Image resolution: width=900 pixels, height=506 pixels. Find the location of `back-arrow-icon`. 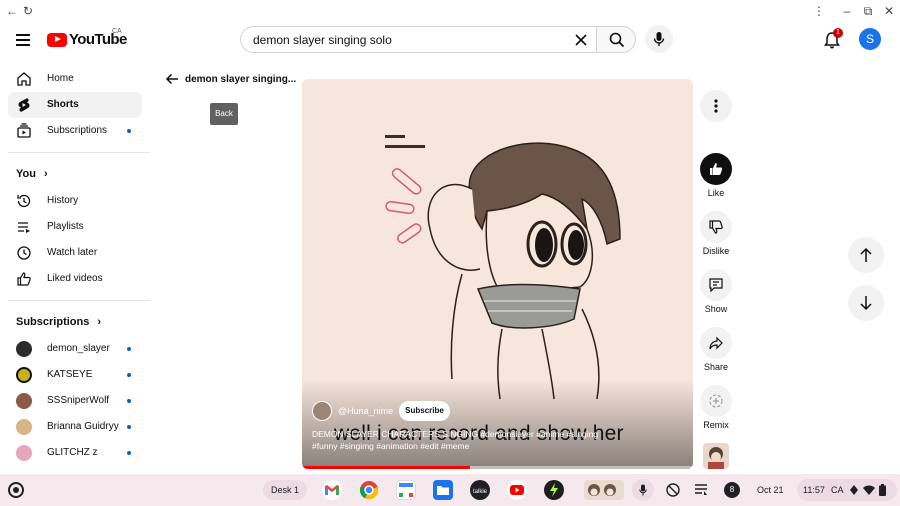

back-arrow-icon is located at coordinates (172, 79).